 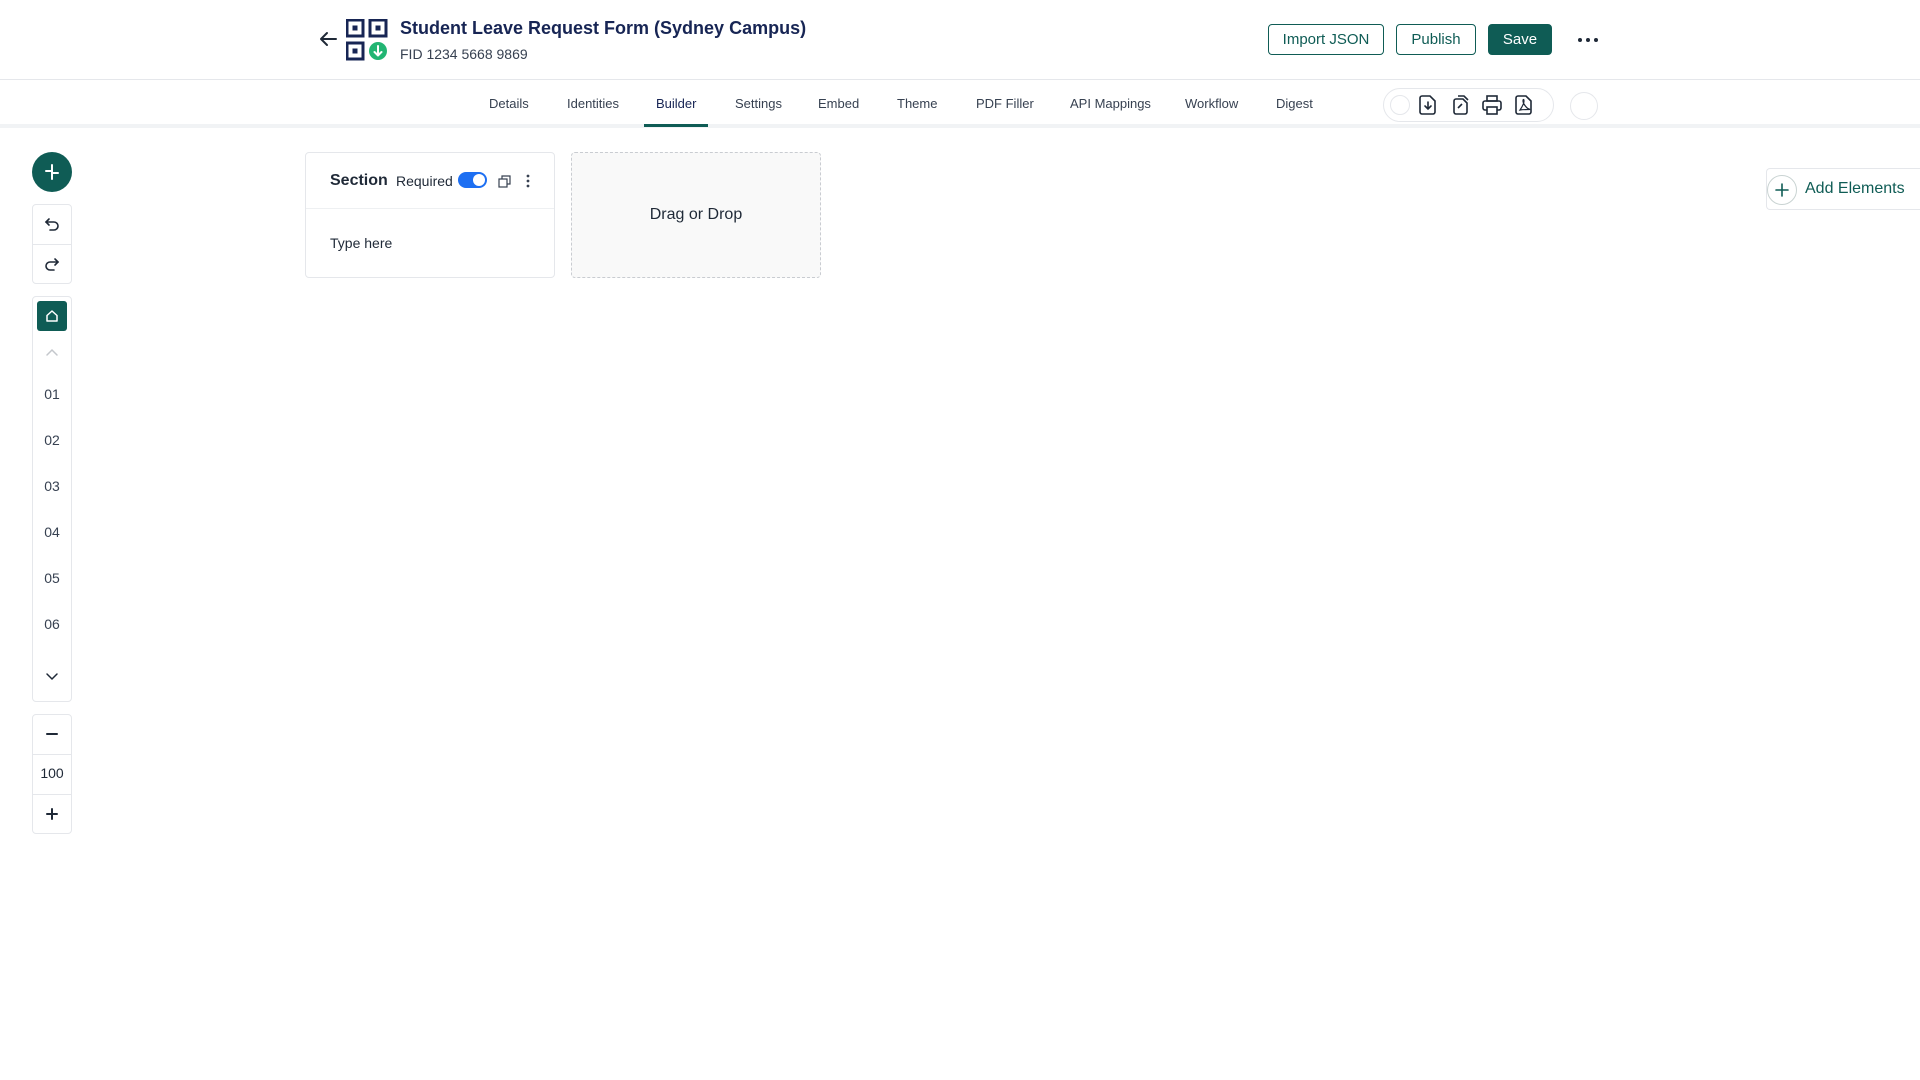 I want to click on more-options-icon, so click(x=1588, y=40).